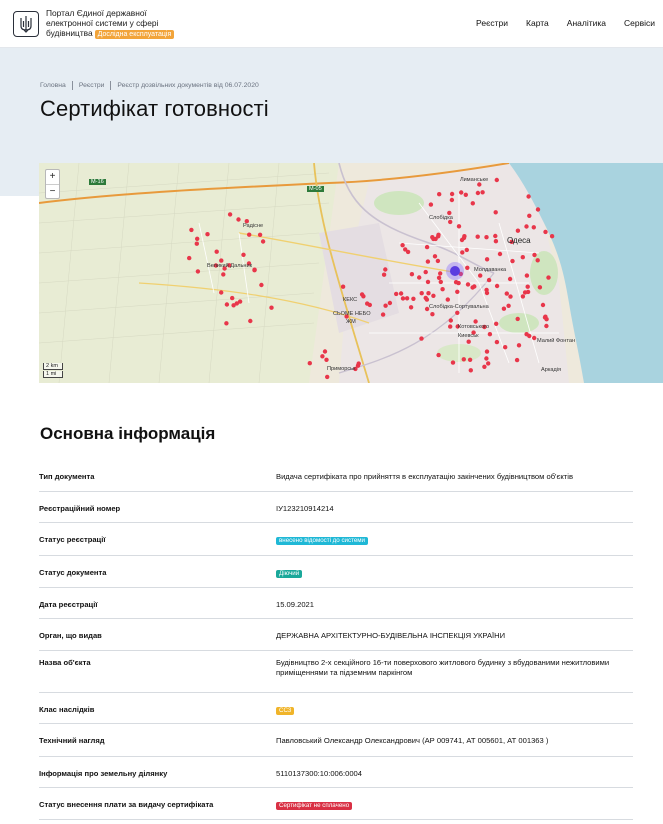 The height and width of the screenshot is (824, 663). Describe the element at coordinates (92, 85) in the screenshot. I see `breadcrumb-registries: Реєстри` at that location.